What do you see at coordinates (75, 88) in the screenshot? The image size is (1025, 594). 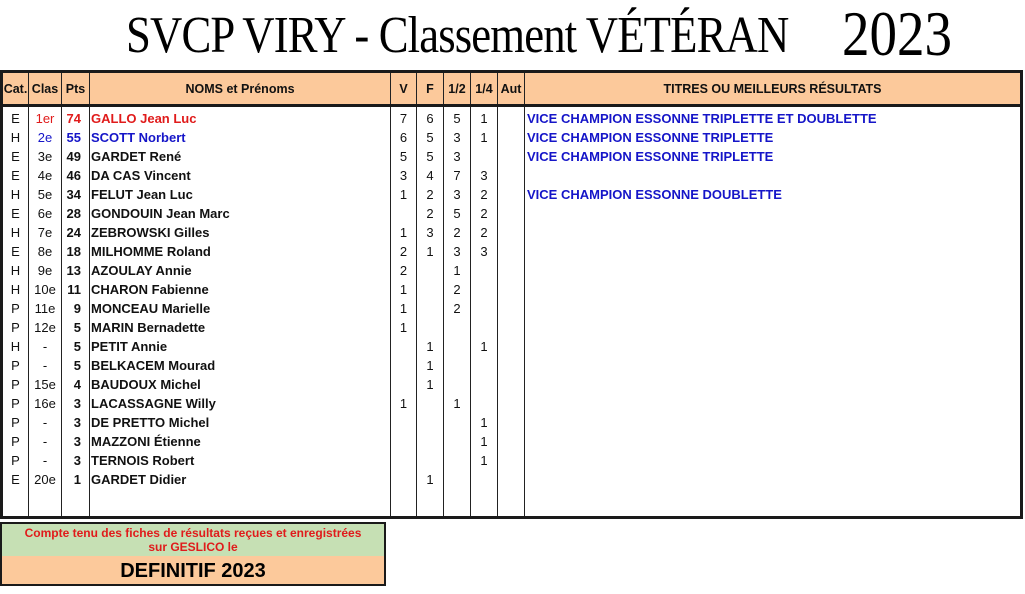 I see `header-pts: Pts` at bounding box center [75, 88].